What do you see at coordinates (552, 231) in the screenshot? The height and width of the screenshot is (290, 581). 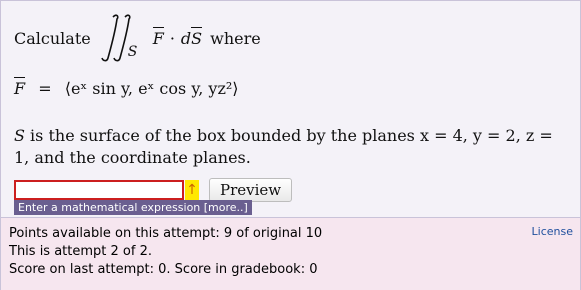 I see `license-link: License` at bounding box center [552, 231].